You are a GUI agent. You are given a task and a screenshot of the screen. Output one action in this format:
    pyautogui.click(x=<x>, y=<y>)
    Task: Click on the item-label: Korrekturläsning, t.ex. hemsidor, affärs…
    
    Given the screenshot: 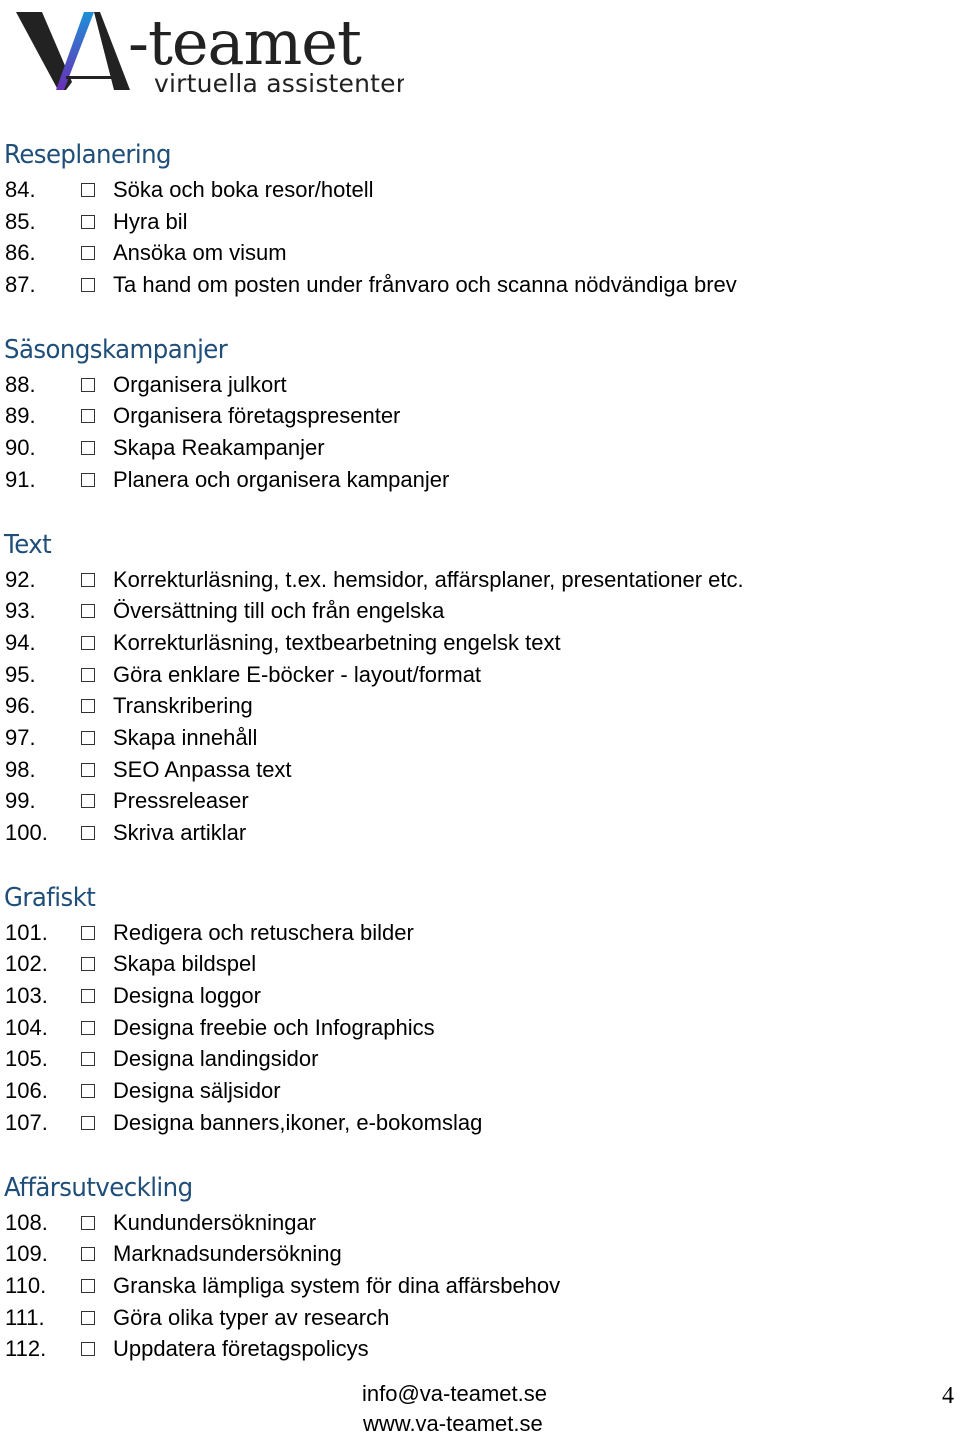 What is the action you would take?
    pyautogui.click(x=428, y=579)
    